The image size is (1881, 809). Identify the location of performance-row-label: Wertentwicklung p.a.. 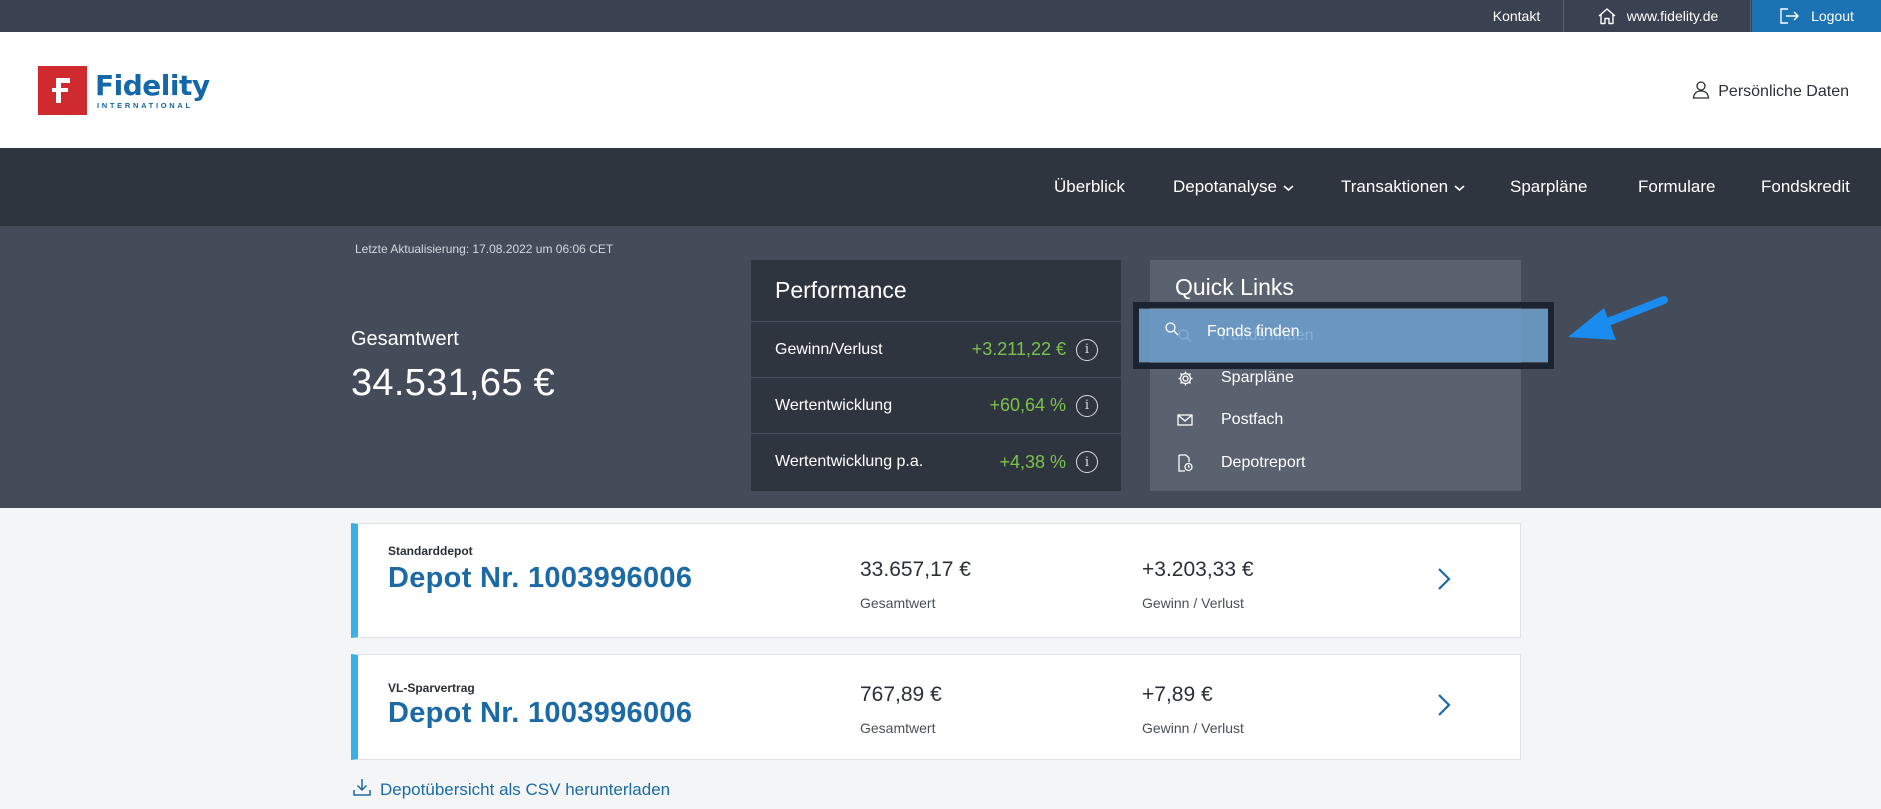
(849, 461).